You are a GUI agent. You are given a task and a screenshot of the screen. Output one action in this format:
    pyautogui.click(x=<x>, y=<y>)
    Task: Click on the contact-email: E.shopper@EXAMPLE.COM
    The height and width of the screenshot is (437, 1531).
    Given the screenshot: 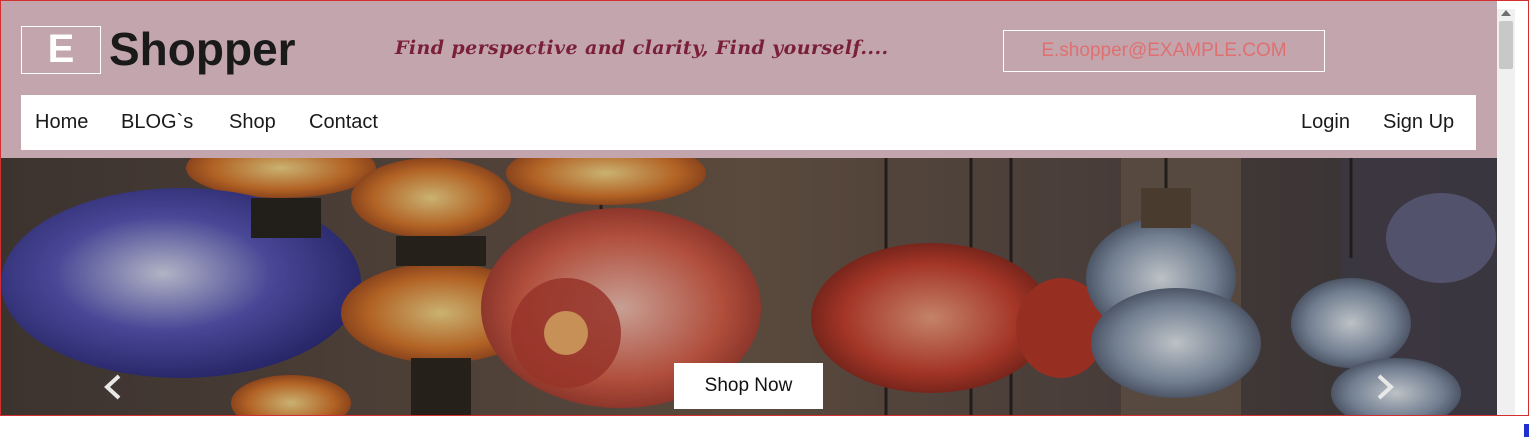 What is the action you would take?
    pyautogui.click(x=1164, y=51)
    